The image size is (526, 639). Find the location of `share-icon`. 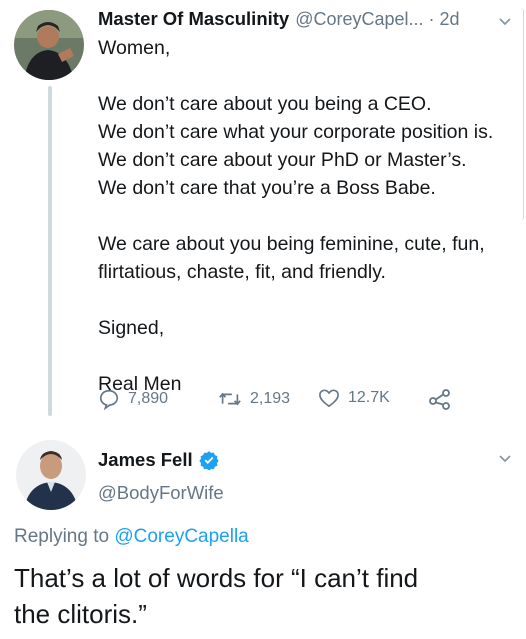

share-icon is located at coordinates (440, 399).